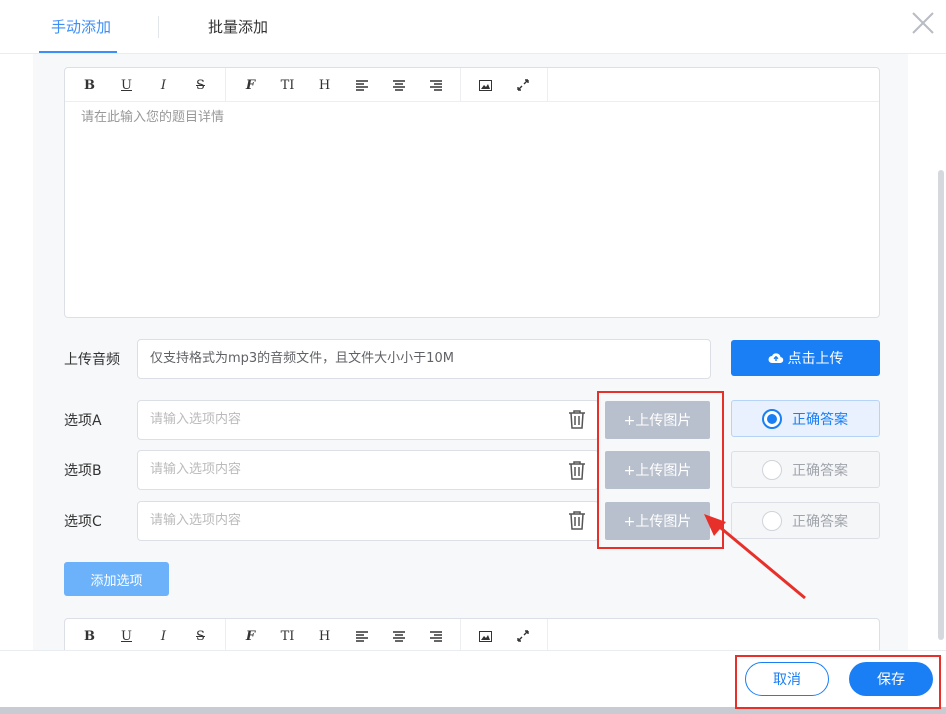  Describe the element at coordinates (83, 421) in the screenshot. I see `option-a-label: 选项A` at that location.